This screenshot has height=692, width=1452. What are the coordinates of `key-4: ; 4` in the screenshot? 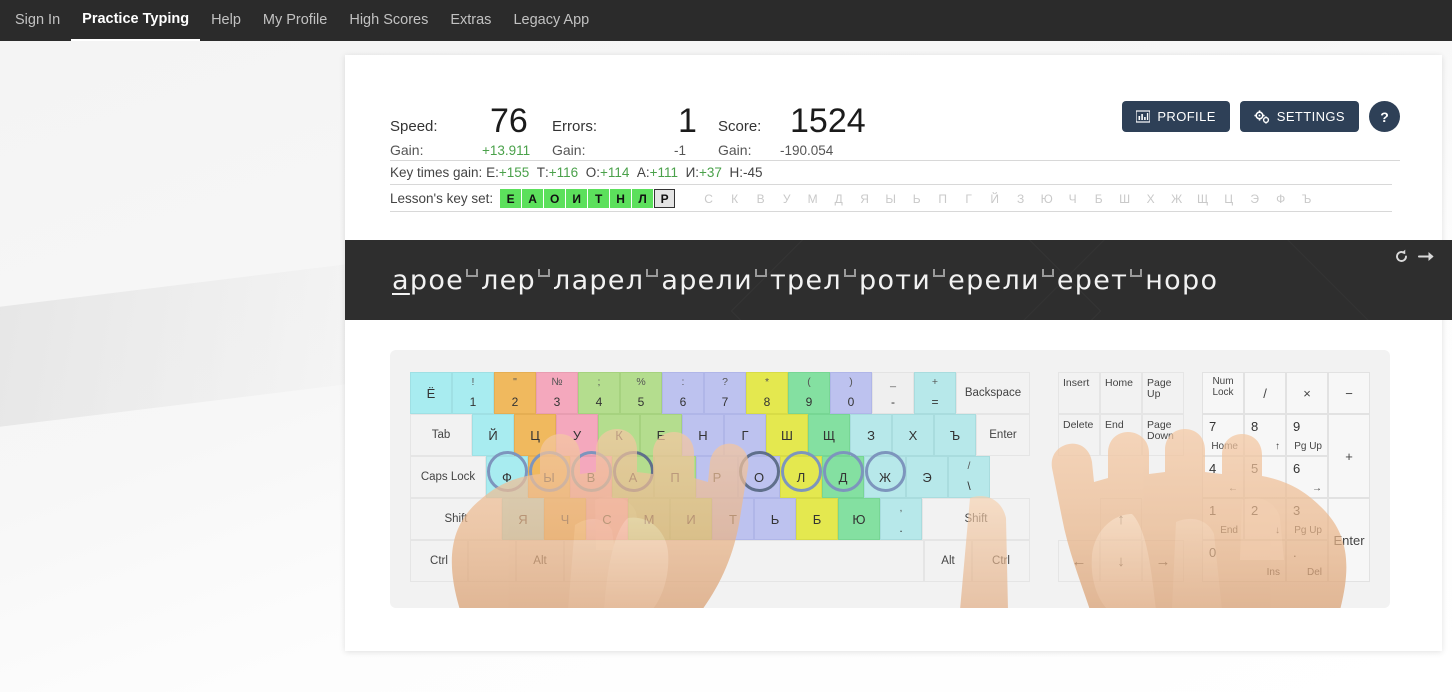 It's located at (599, 393).